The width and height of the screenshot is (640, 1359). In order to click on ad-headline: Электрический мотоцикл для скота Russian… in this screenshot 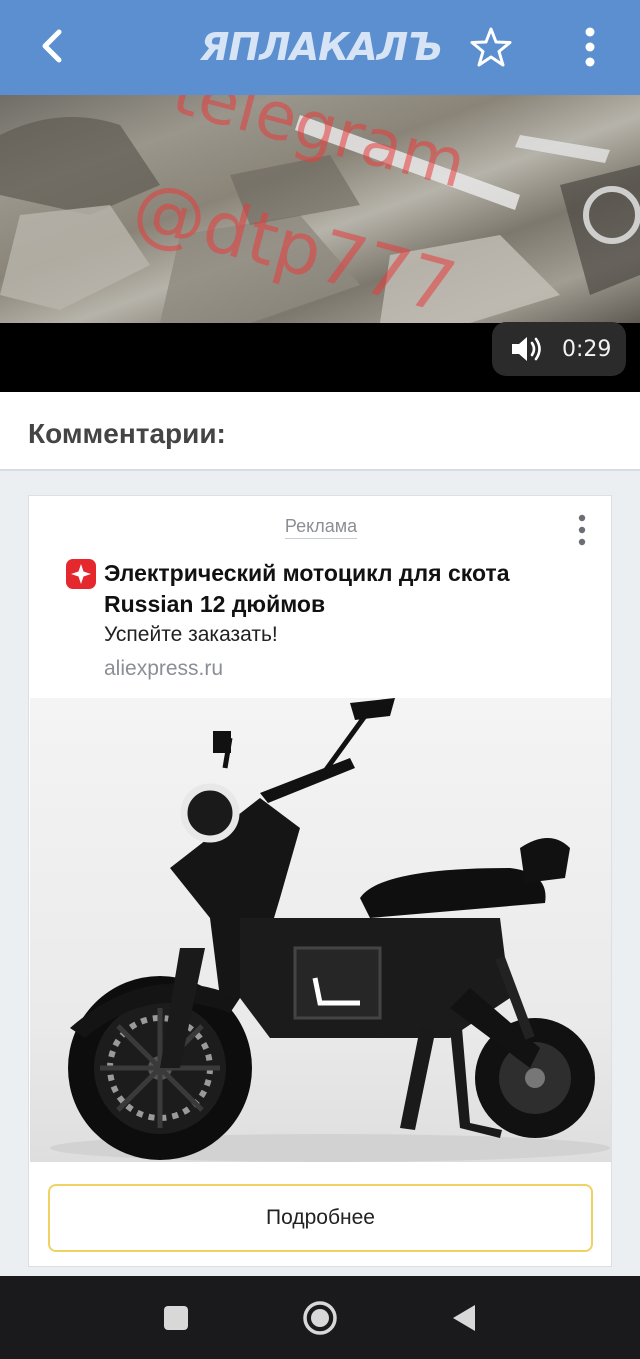, I will do `click(344, 589)`.